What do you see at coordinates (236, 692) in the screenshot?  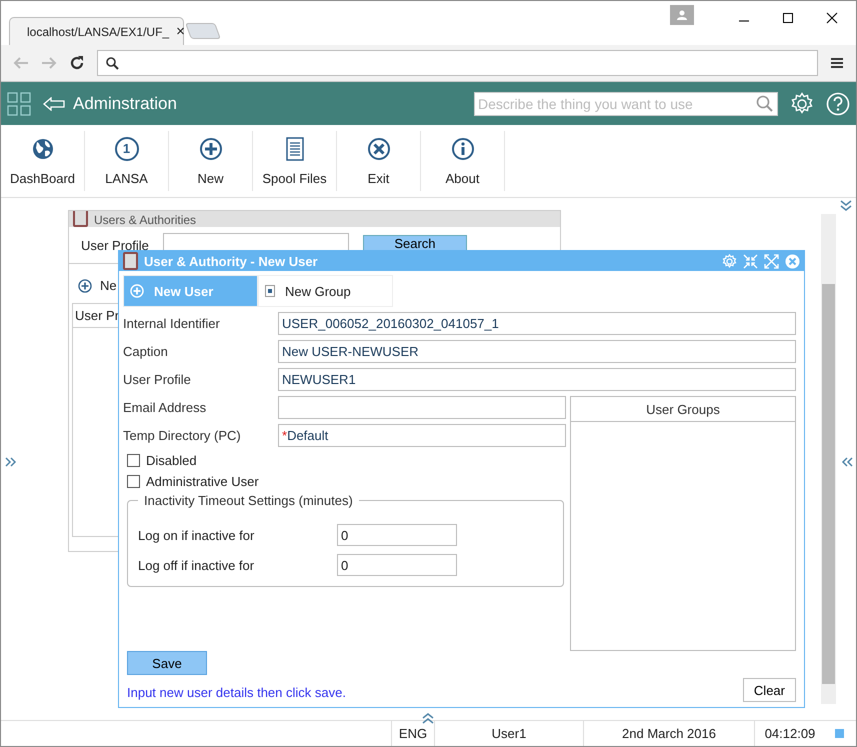 I see `status-message: Input new user details then click save.` at bounding box center [236, 692].